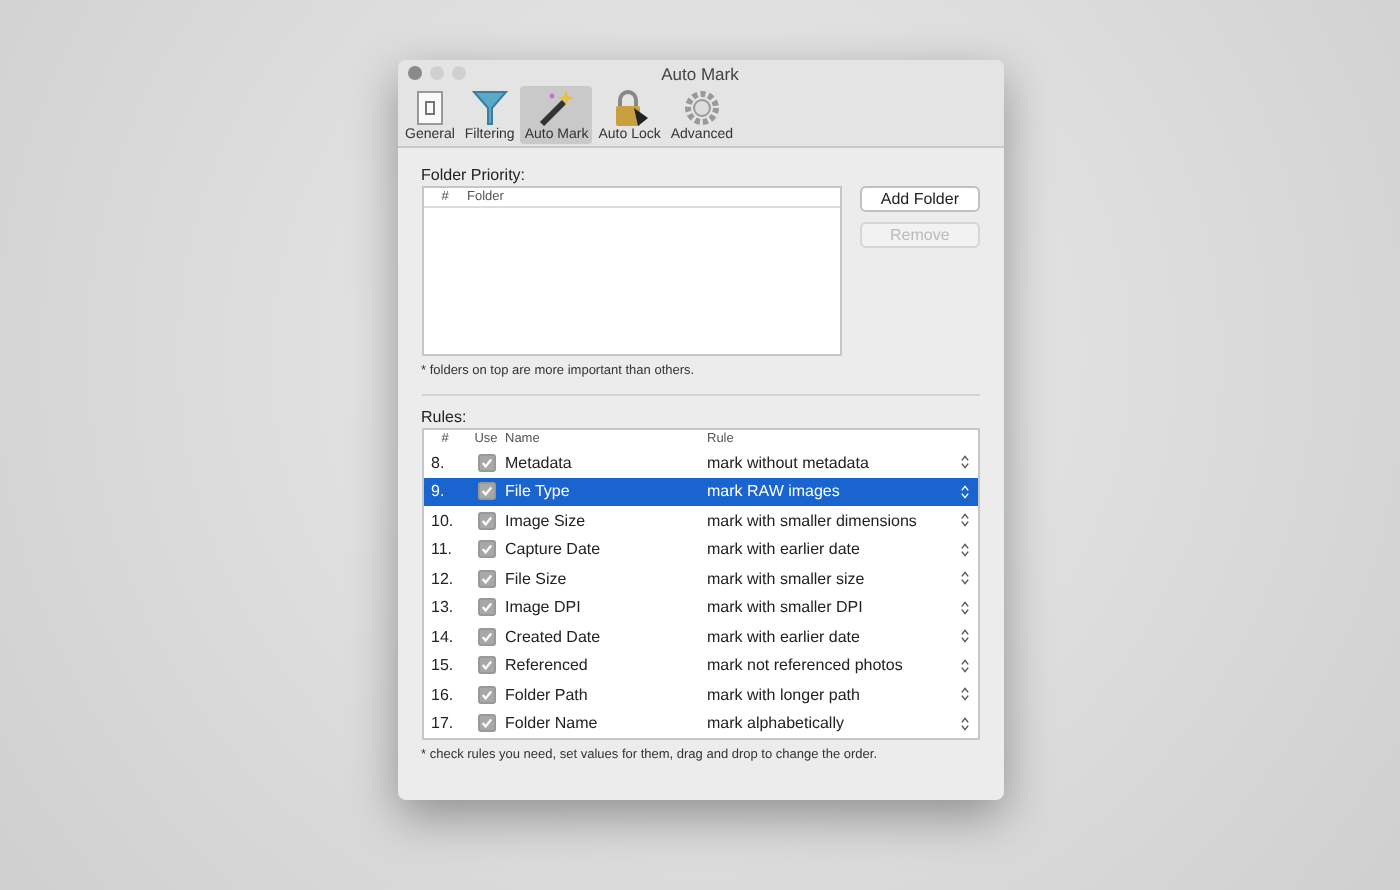  Describe the element at coordinates (833, 578) in the screenshot. I see `rule-popup: mark with smaller size` at that location.